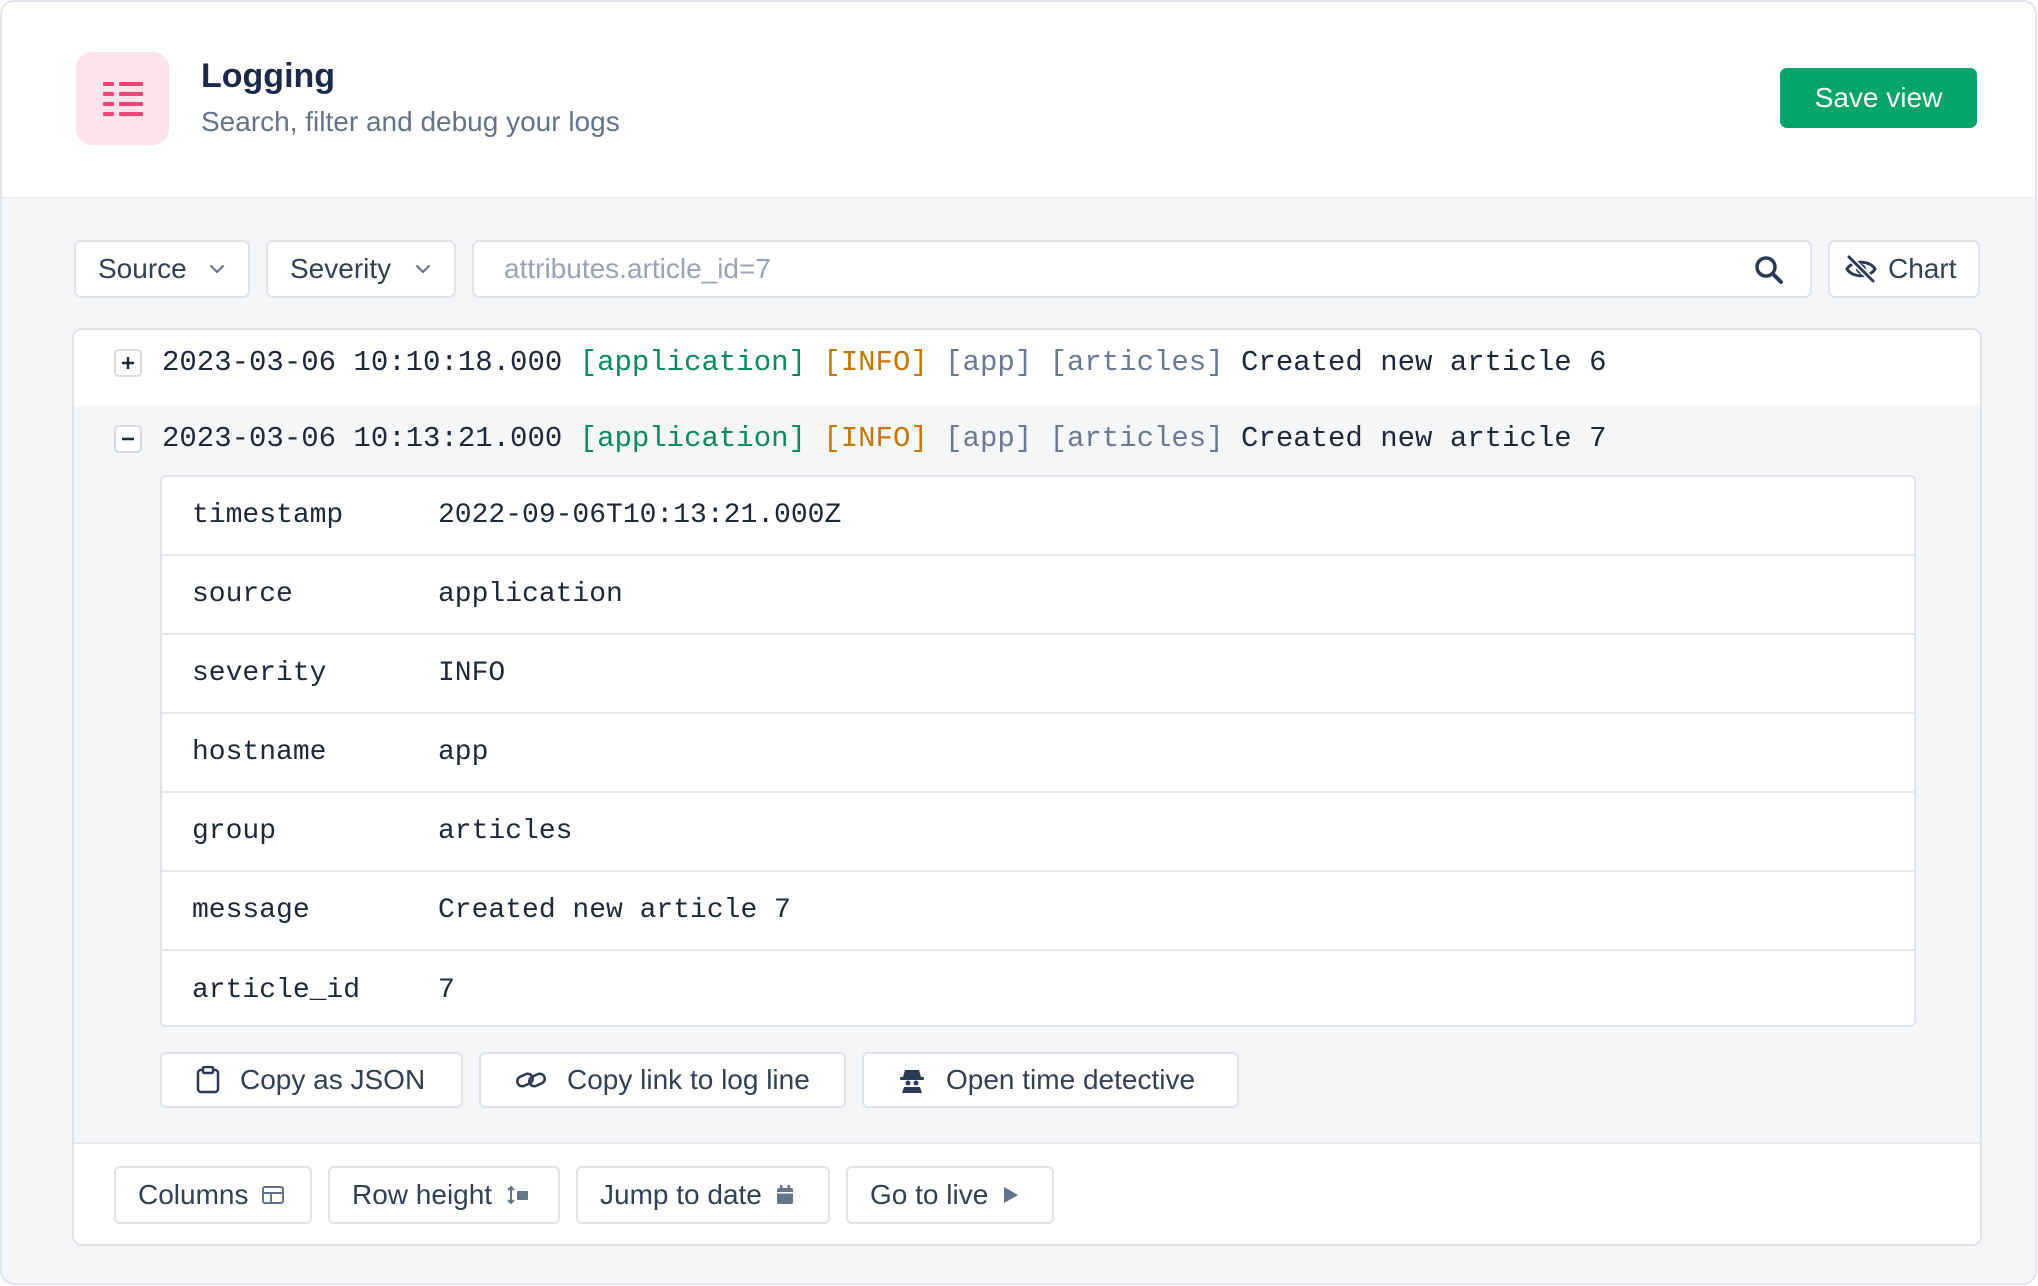 Image resolution: width=2038 pixels, height=1286 pixels. I want to click on go-to-live-button: Go to live, so click(950, 1195).